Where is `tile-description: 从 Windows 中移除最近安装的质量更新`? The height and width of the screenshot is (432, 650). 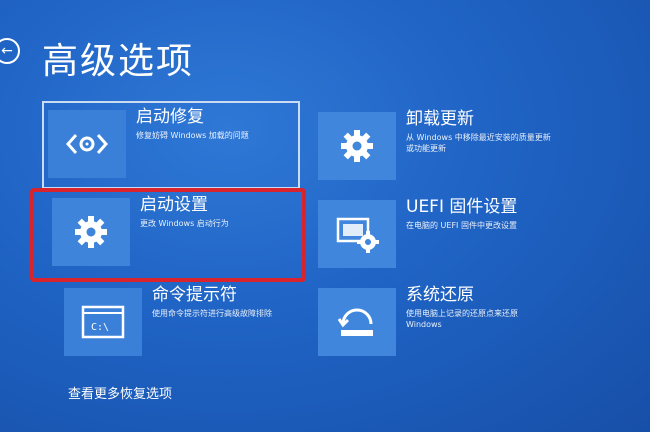 tile-description: 从 Windows 中移除最近安装的质量更新 is located at coordinates (478, 137).